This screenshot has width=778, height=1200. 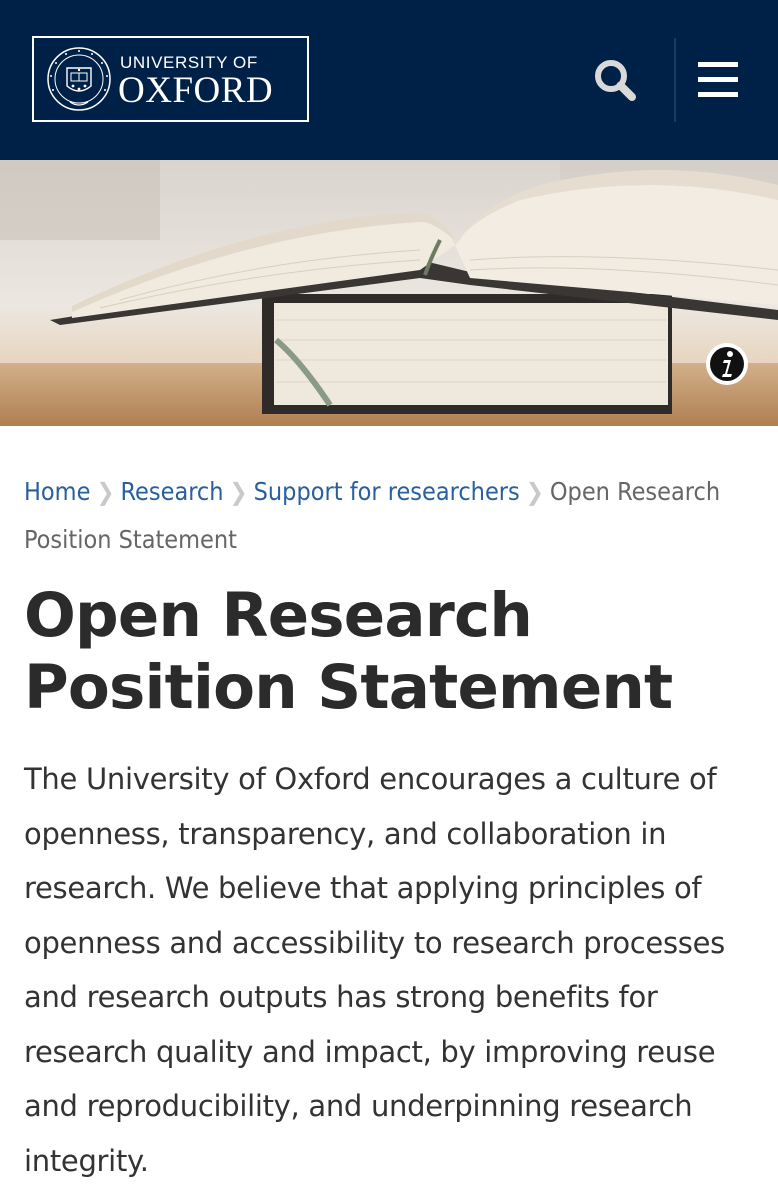 I want to click on breadcrumb-research: Research, so click(x=172, y=491).